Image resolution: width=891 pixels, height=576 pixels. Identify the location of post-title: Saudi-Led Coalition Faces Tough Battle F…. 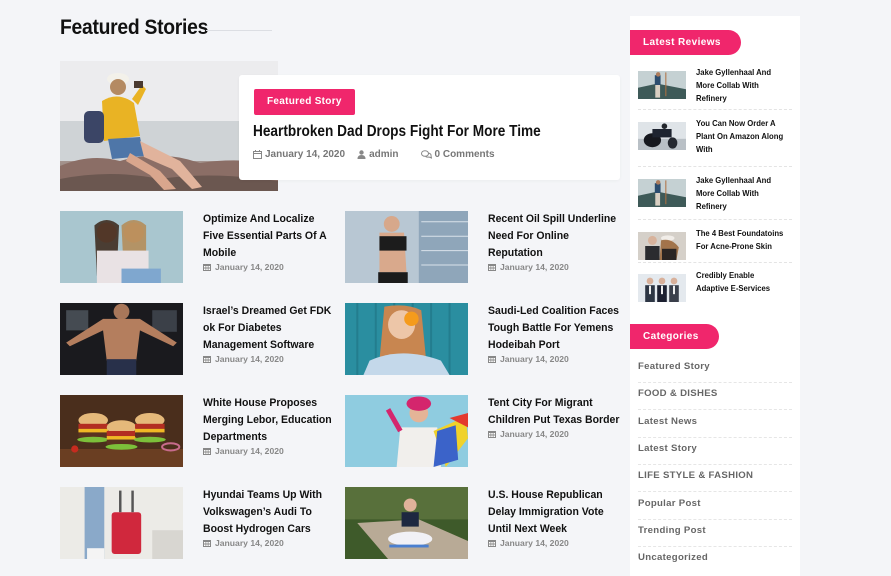
(554, 328).